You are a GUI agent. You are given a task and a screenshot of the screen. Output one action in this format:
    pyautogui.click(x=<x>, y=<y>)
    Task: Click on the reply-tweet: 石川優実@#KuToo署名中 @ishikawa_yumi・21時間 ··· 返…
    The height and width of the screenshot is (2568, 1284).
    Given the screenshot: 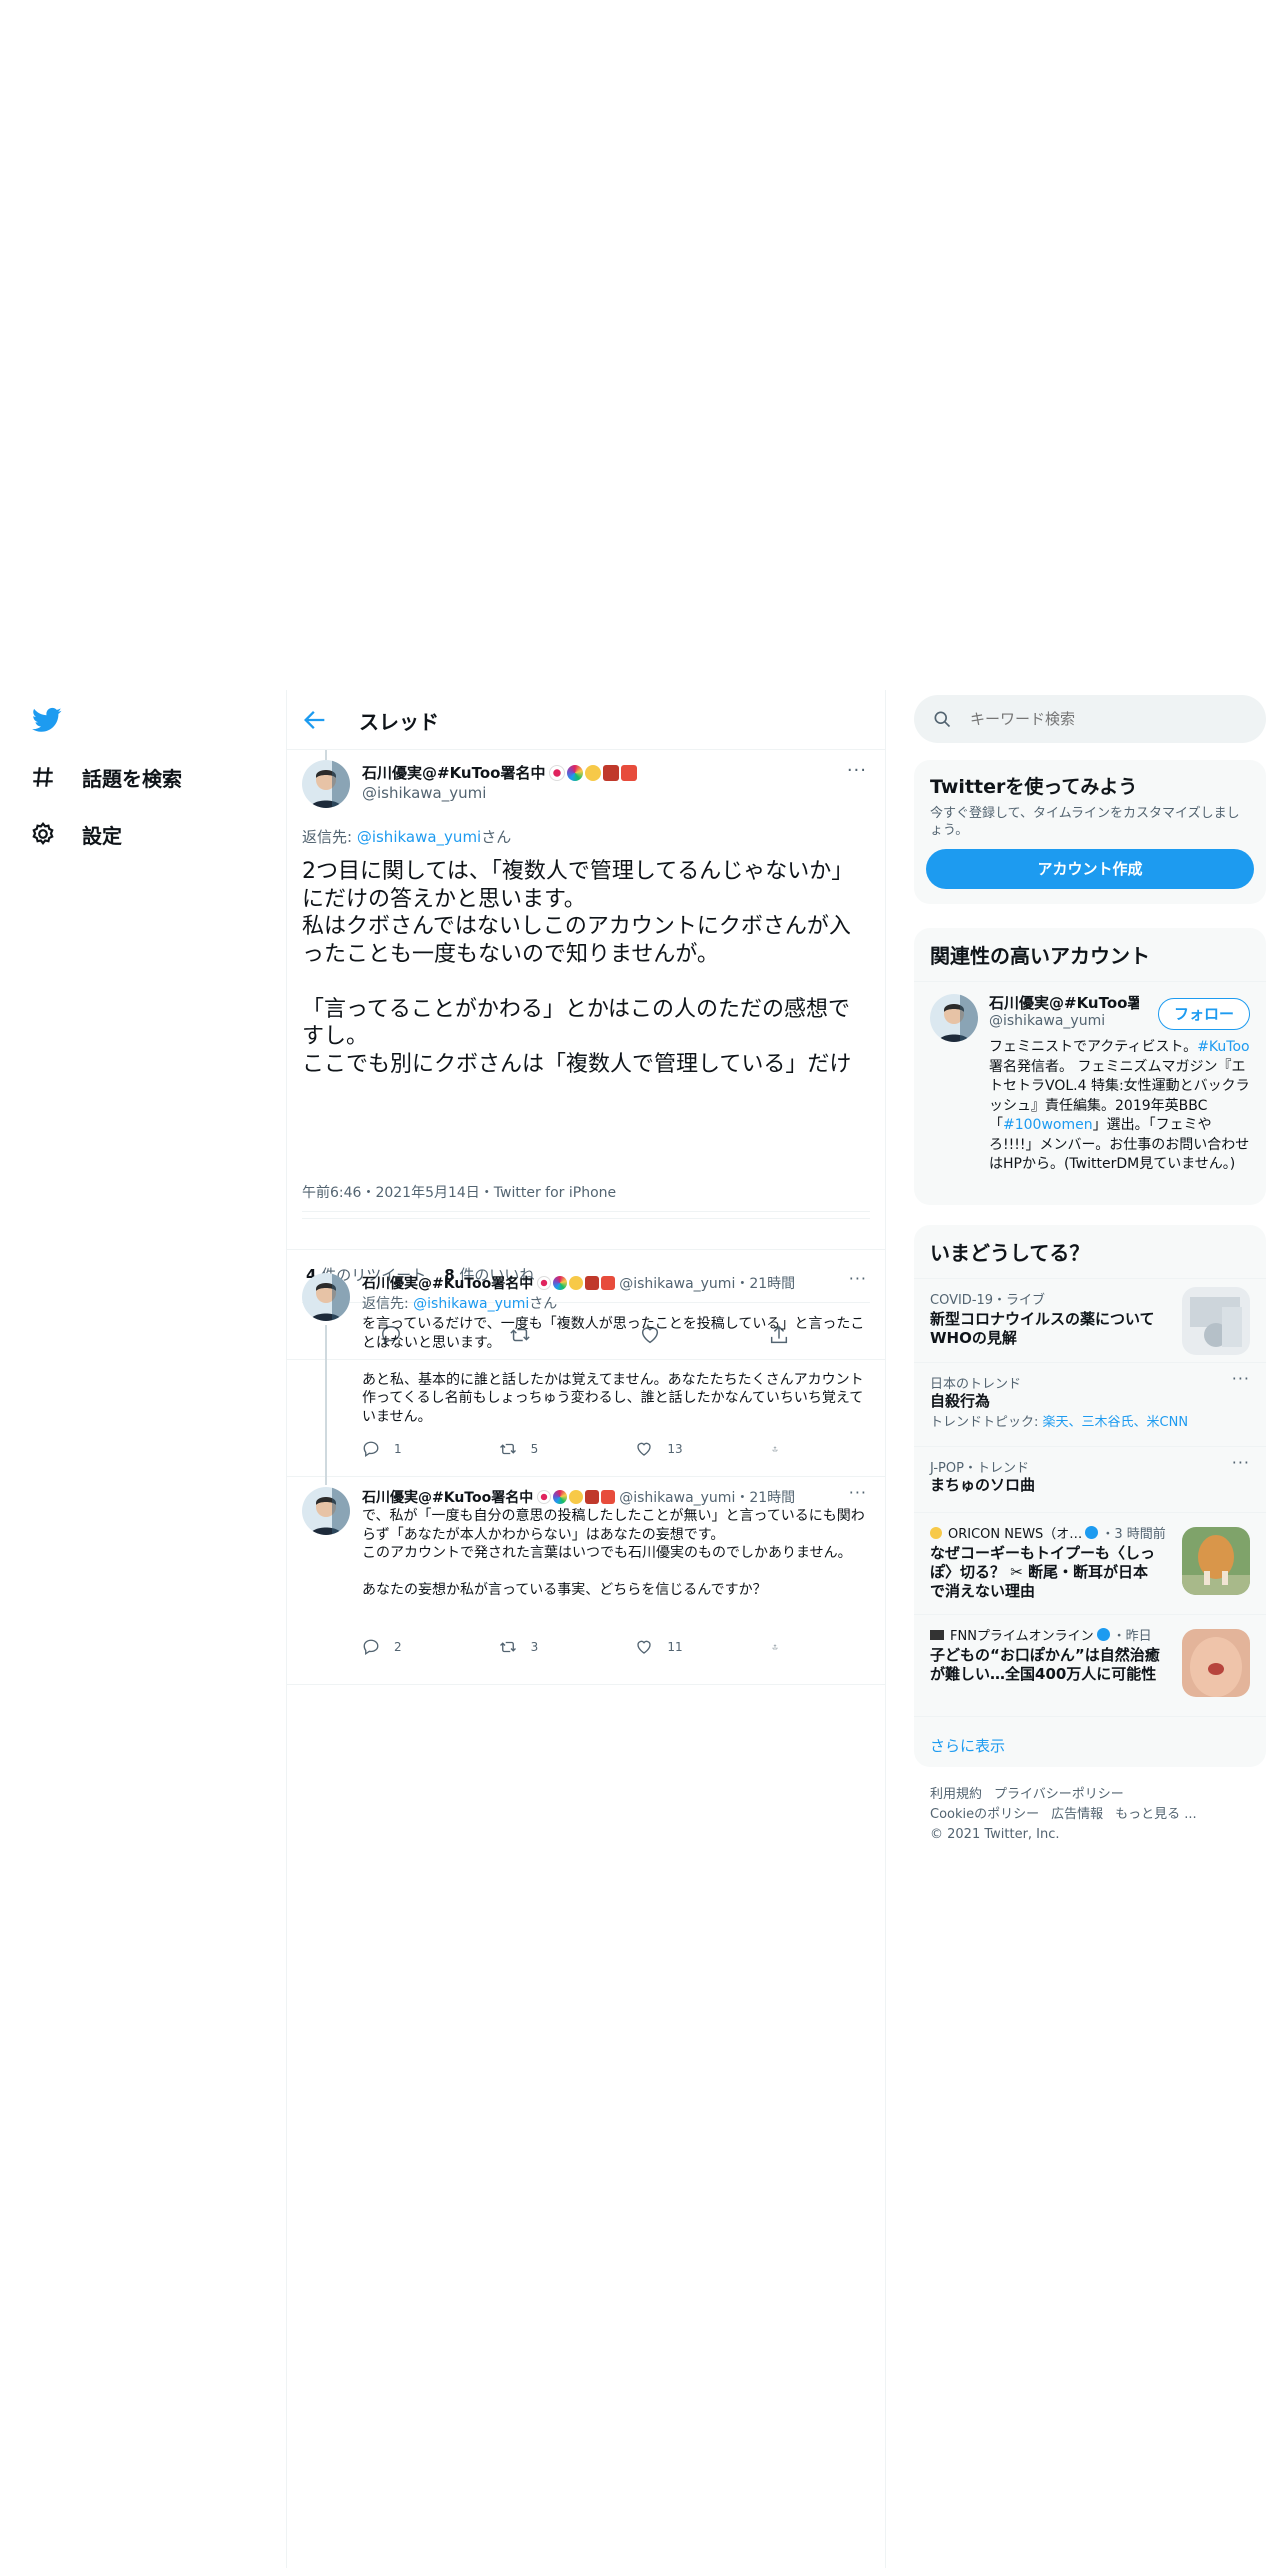 What is the action you would take?
    pyautogui.click(x=586, y=1373)
    